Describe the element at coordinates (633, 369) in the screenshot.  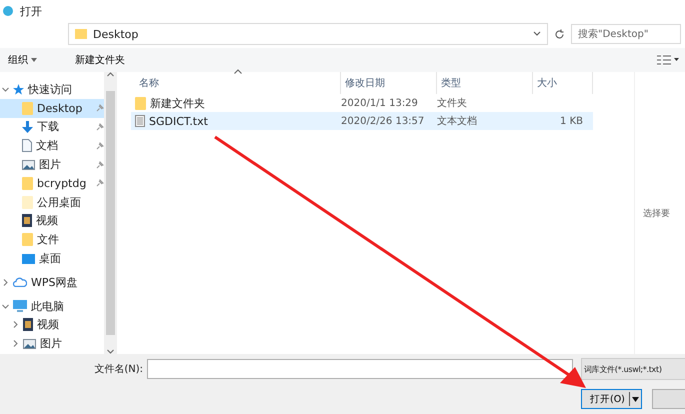
I see `file-type-dropdown: 词库文件(*.uswl;*.txt)` at that location.